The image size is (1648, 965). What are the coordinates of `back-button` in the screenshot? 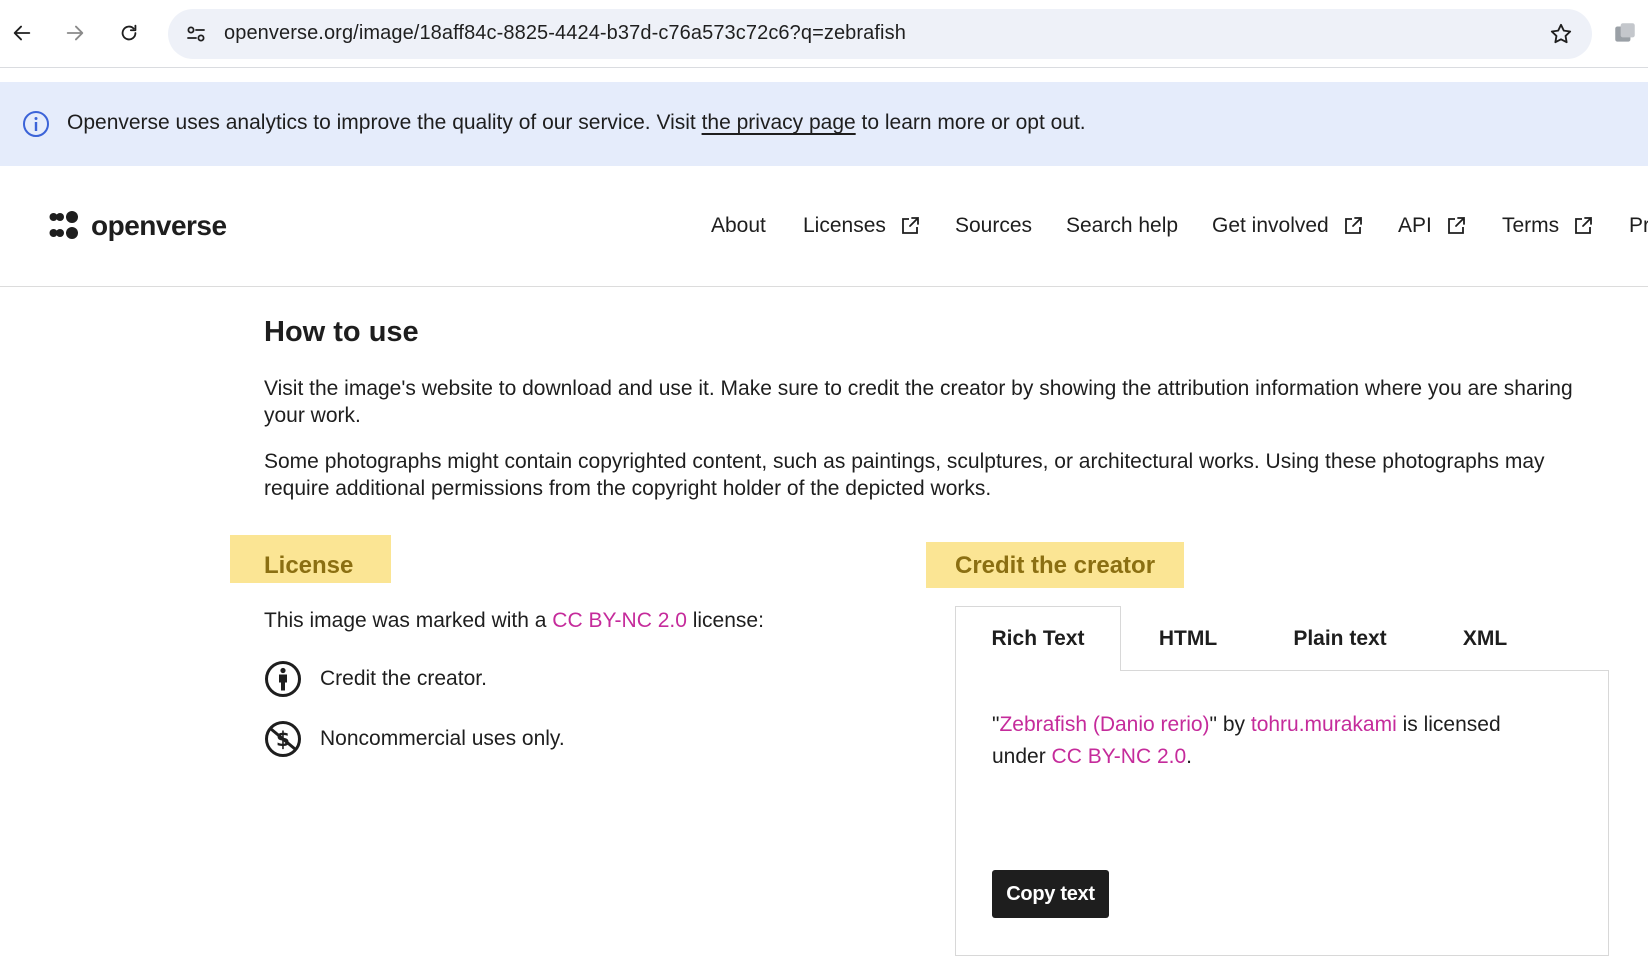 It's located at (22, 33).